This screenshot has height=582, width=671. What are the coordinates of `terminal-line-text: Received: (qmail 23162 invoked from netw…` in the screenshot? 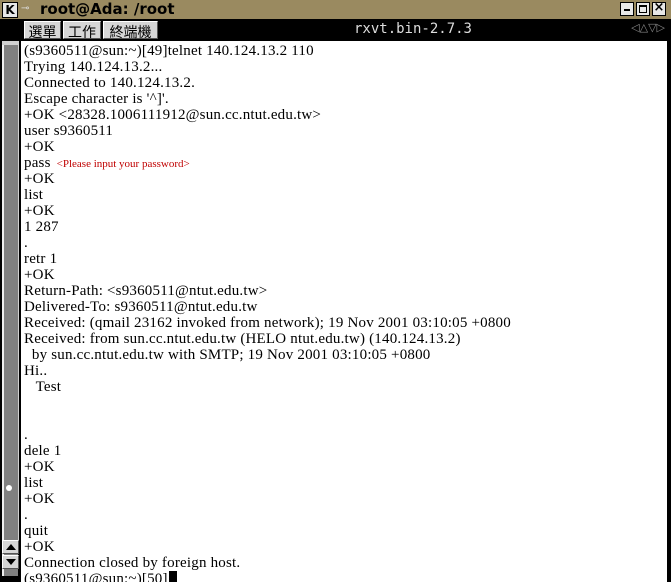 It's located at (267, 323).